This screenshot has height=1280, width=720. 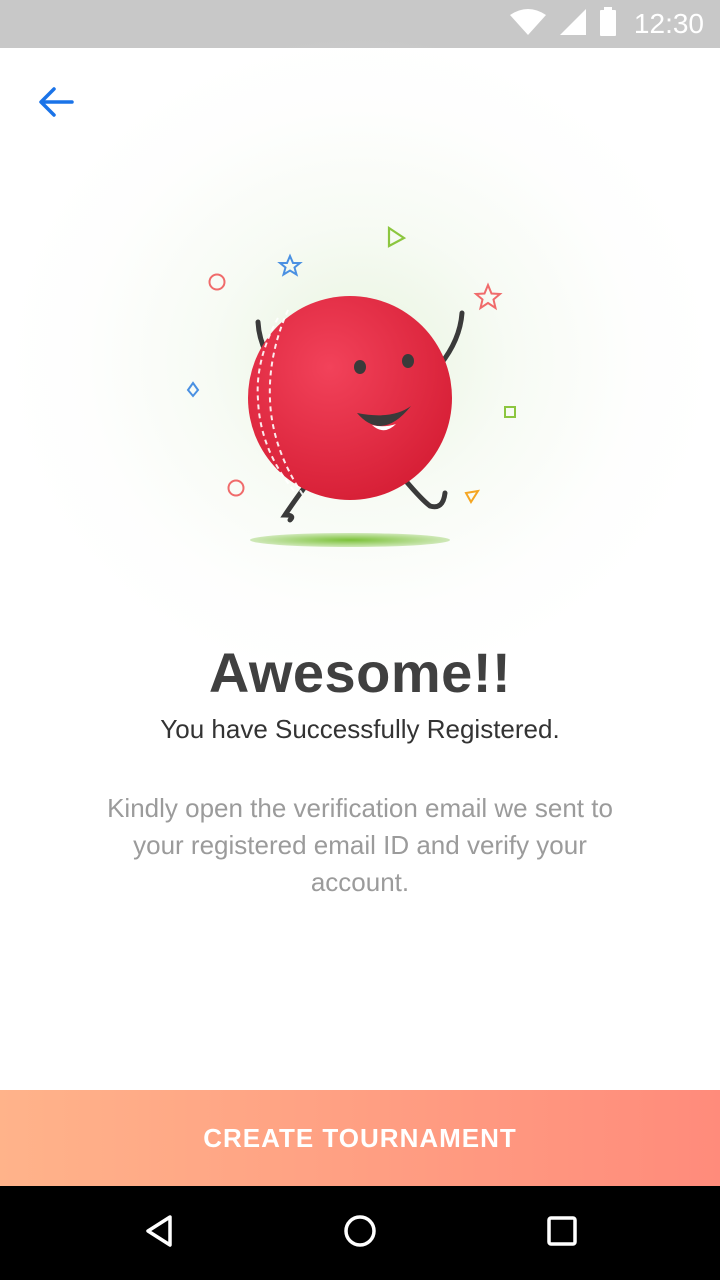 I want to click on status-time: 12:30, so click(x=668, y=23).